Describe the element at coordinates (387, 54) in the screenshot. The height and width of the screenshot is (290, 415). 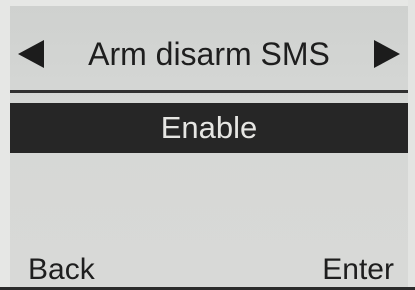
I see `next-arrow-icon` at that location.